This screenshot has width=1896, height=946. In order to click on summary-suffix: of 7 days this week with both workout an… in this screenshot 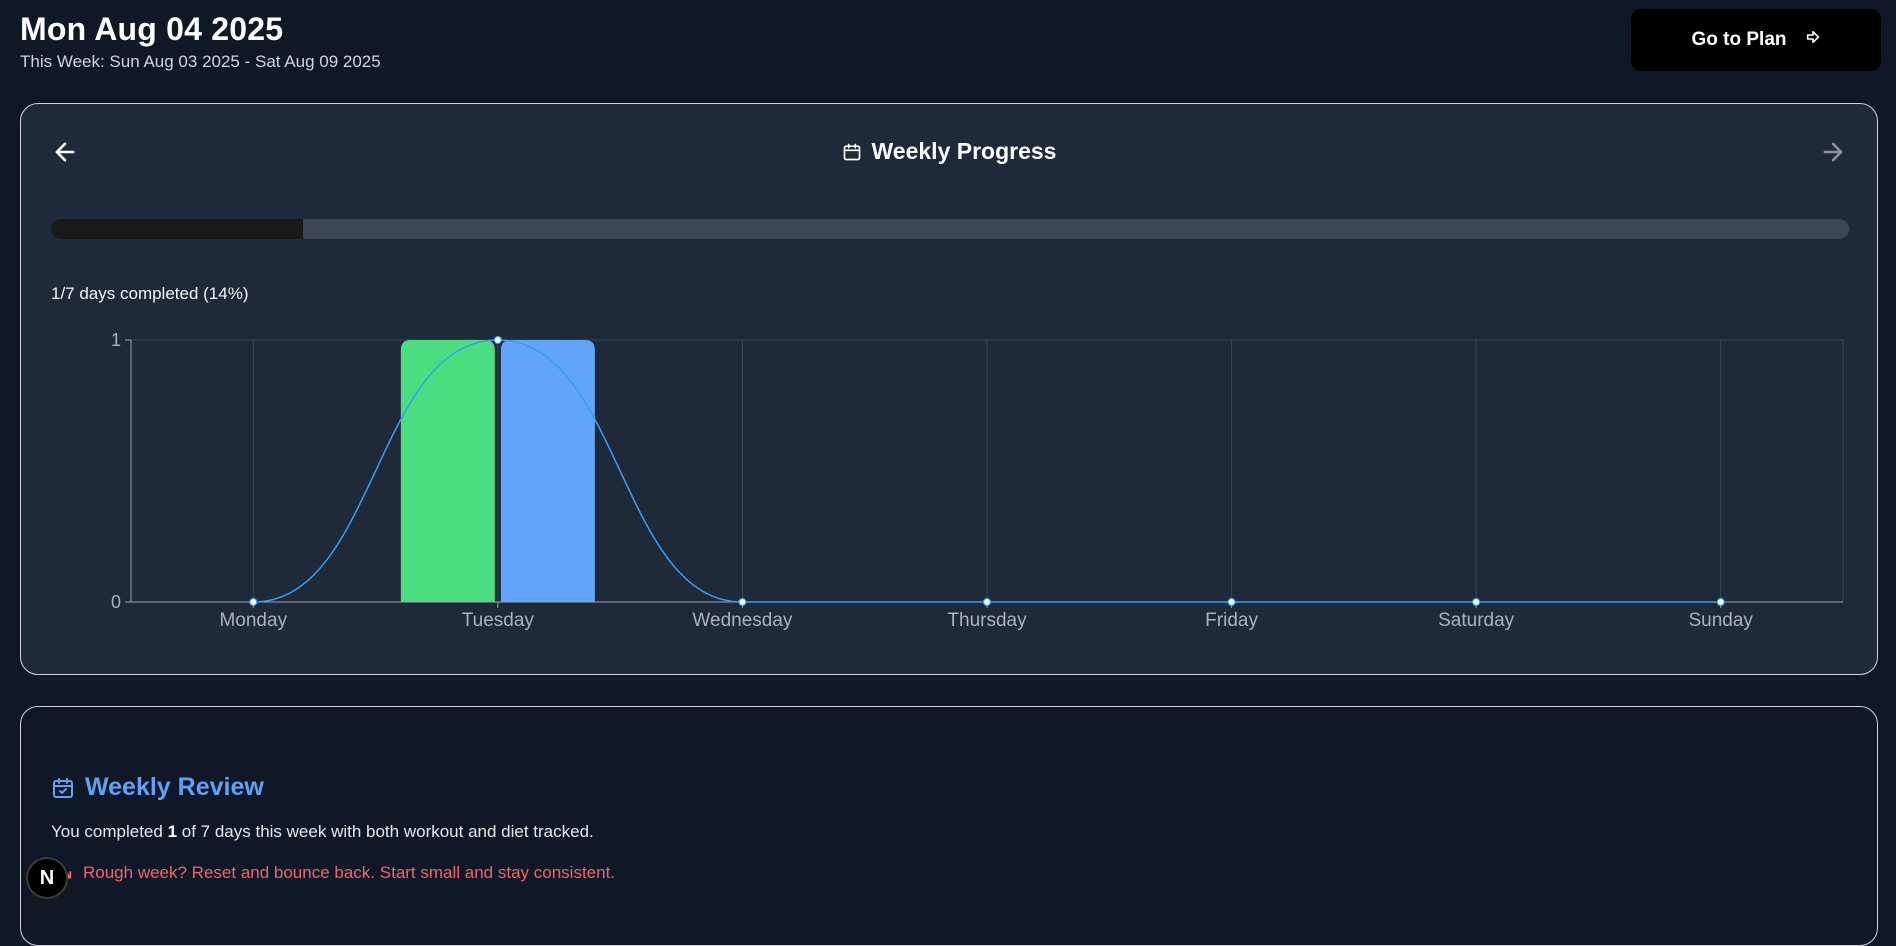, I will do `click(385, 831)`.